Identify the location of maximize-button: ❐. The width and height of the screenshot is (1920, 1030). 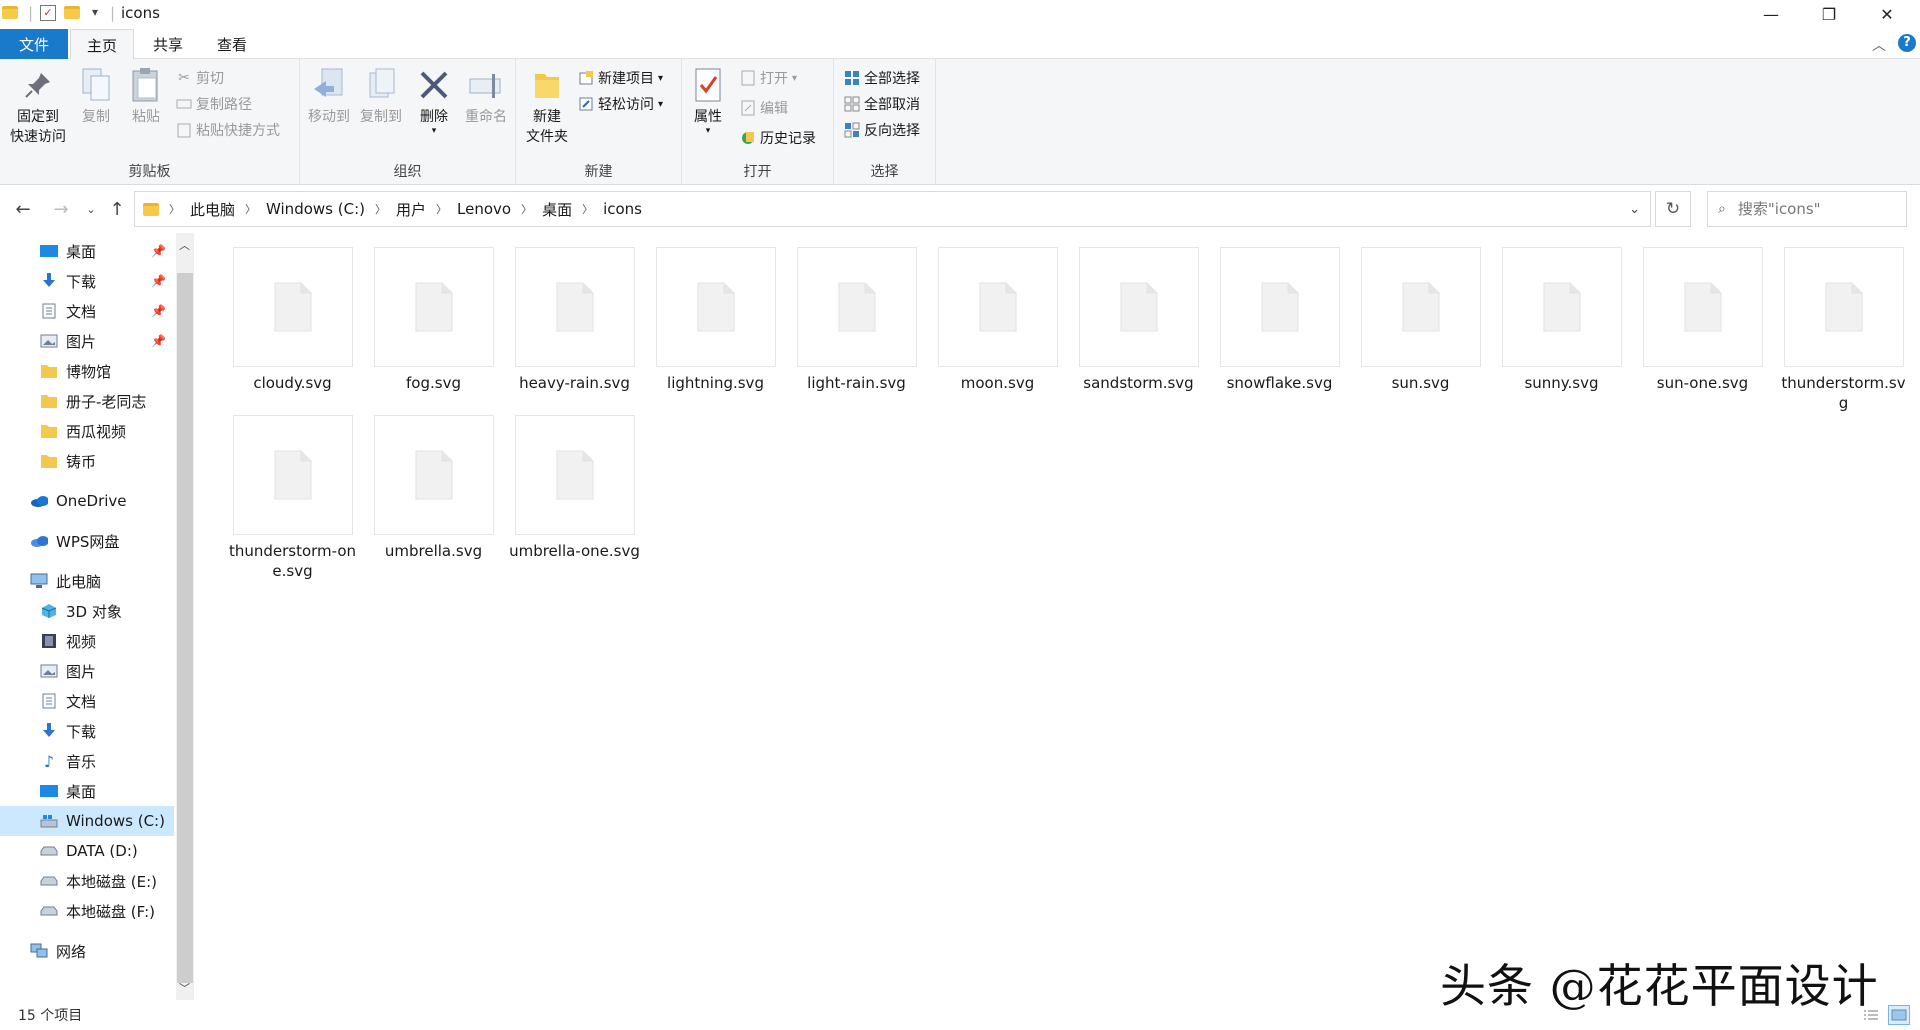
(1829, 14).